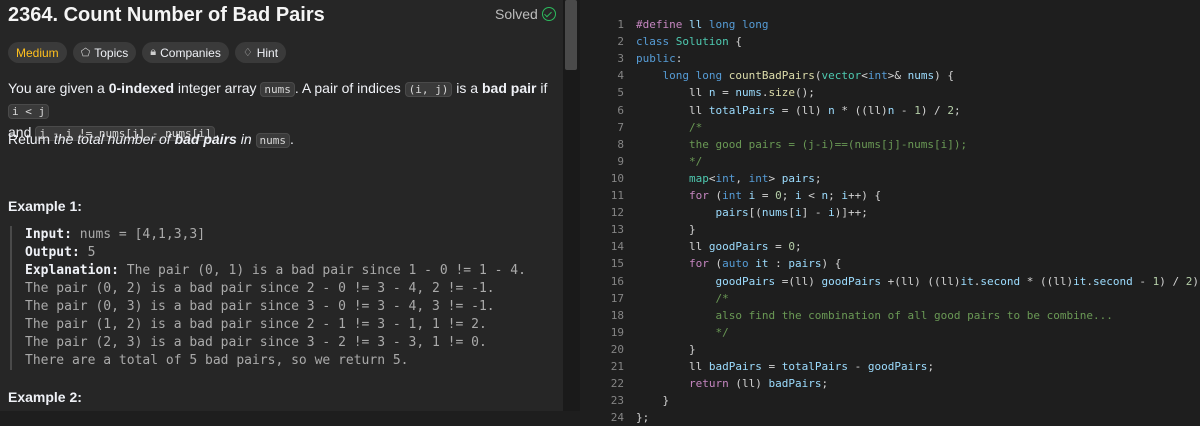  What do you see at coordinates (851, 213) in the screenshot?
I see `code-token: )]++;` at bounding box center [851, 213].